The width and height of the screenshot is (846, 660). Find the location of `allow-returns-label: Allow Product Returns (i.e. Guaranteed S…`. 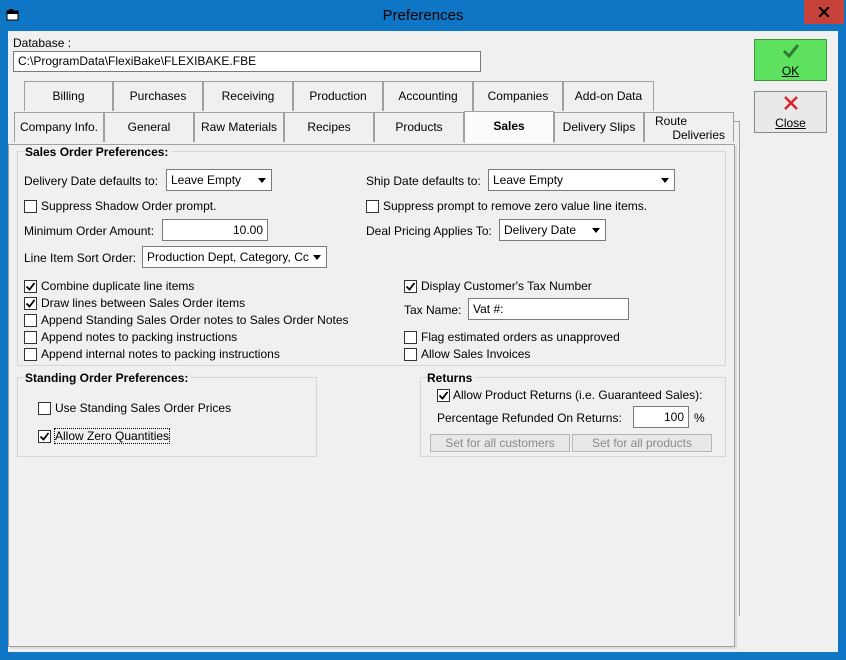

allow-returns-label: Allow Product Returns (i.e. Guaranteed S… is located at coordinates (578, 395).